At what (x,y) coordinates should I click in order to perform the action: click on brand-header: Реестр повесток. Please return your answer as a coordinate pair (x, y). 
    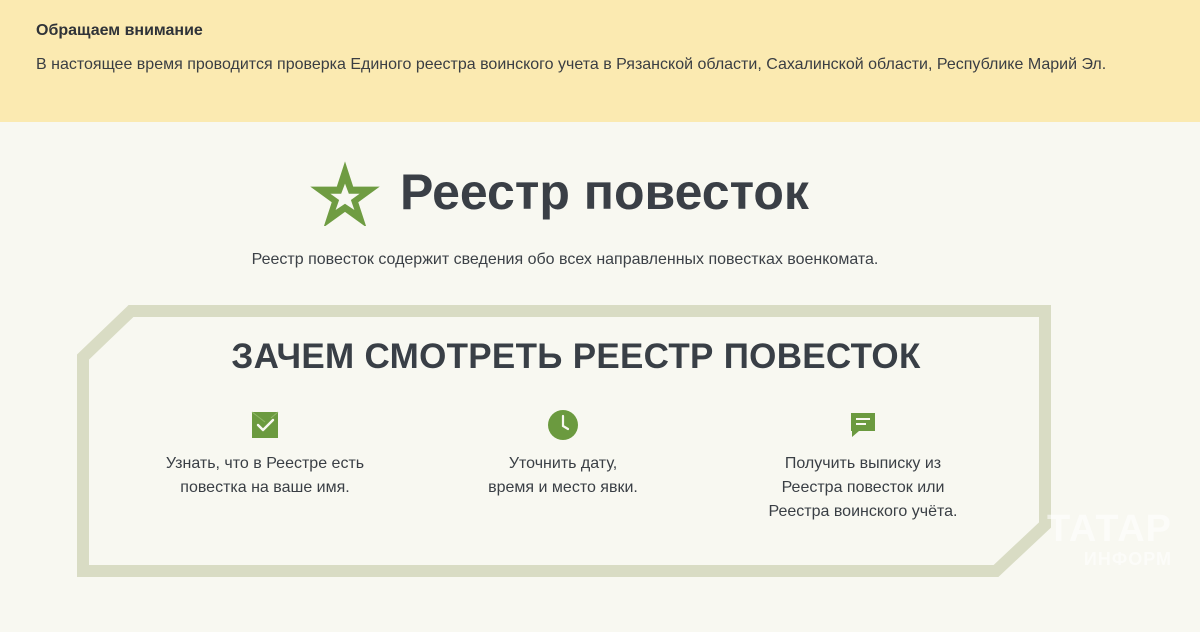
    Looking at the image, I should click on (600, 192).